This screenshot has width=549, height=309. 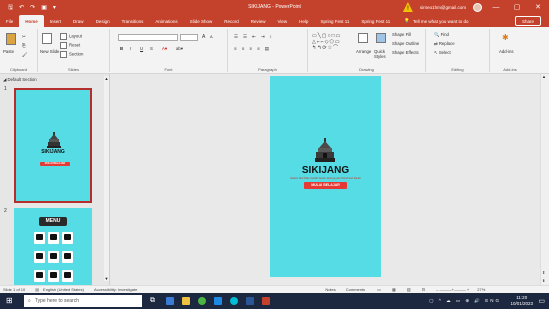 What do you see at coordinates (443, 7) in the screenshot?
I see `account-email: sirneo1hm@gmail.com` at bounding box center [443, 7].